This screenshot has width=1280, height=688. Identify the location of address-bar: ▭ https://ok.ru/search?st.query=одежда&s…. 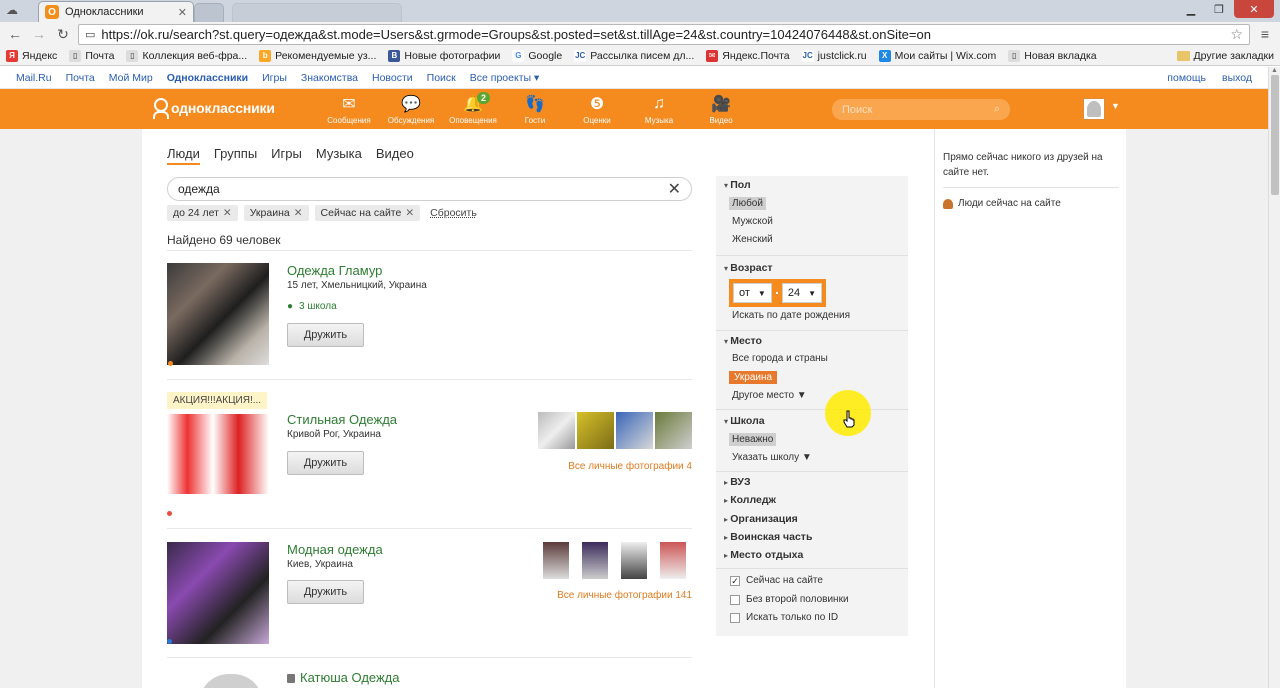
(664, 34).